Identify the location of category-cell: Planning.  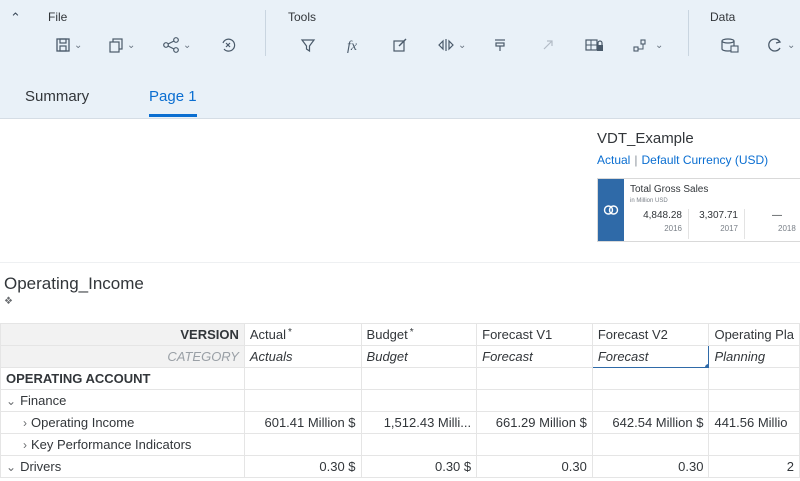
(754, 356).